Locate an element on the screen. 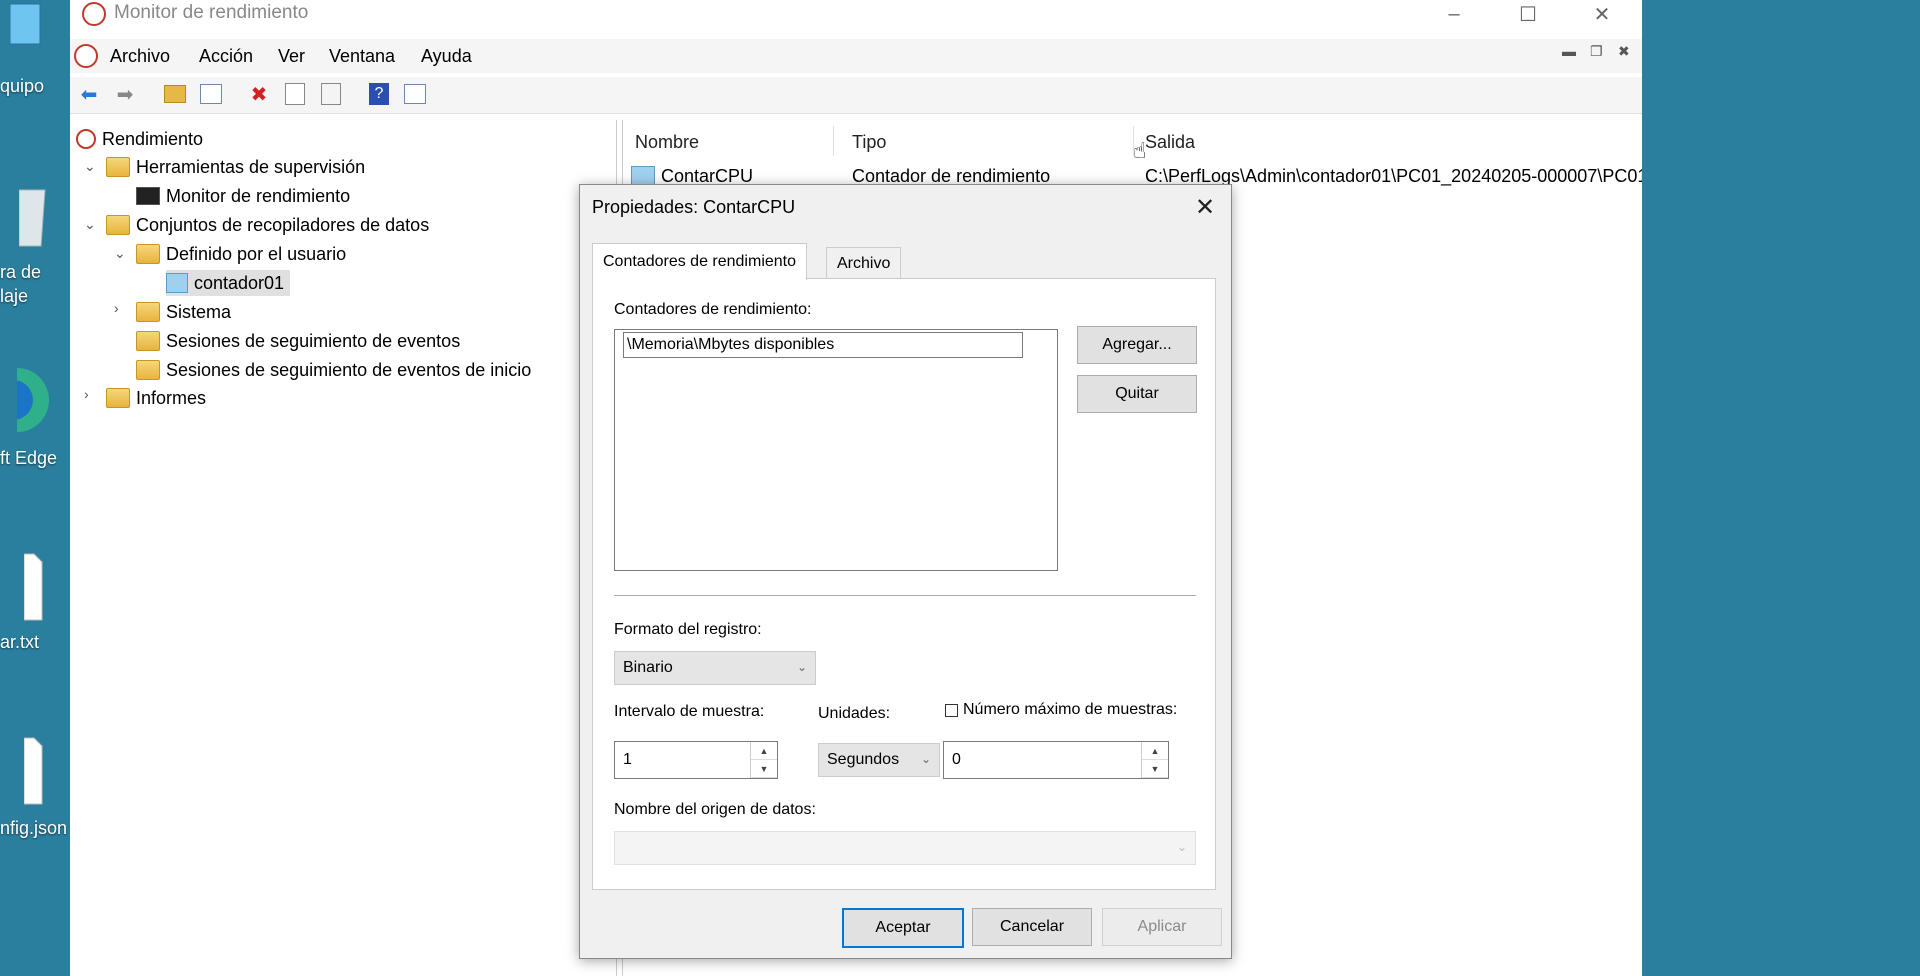  computer-icon is located at coordinates (34, 30).